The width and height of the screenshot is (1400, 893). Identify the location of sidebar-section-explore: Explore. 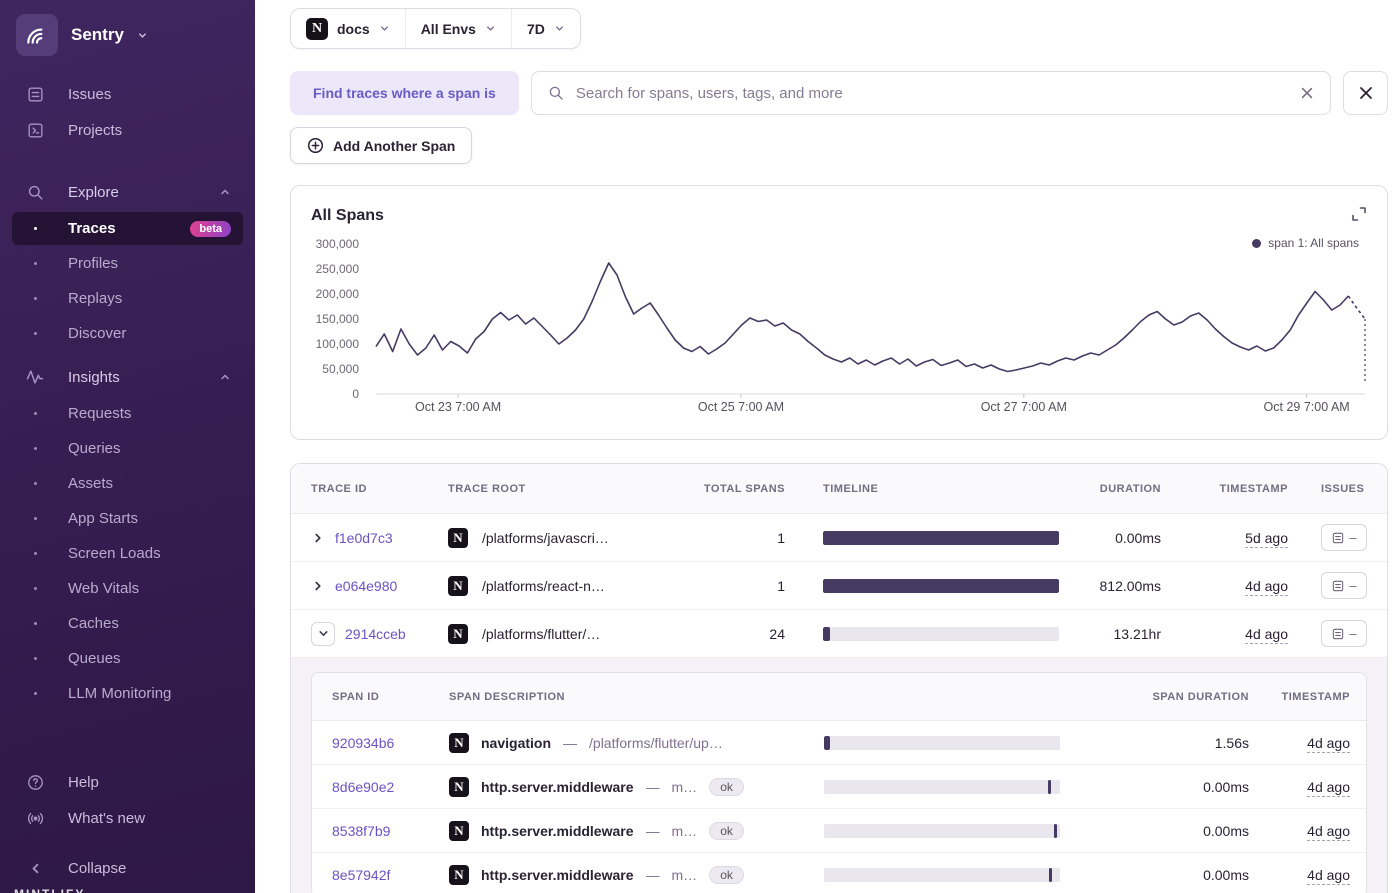
(127, 192).